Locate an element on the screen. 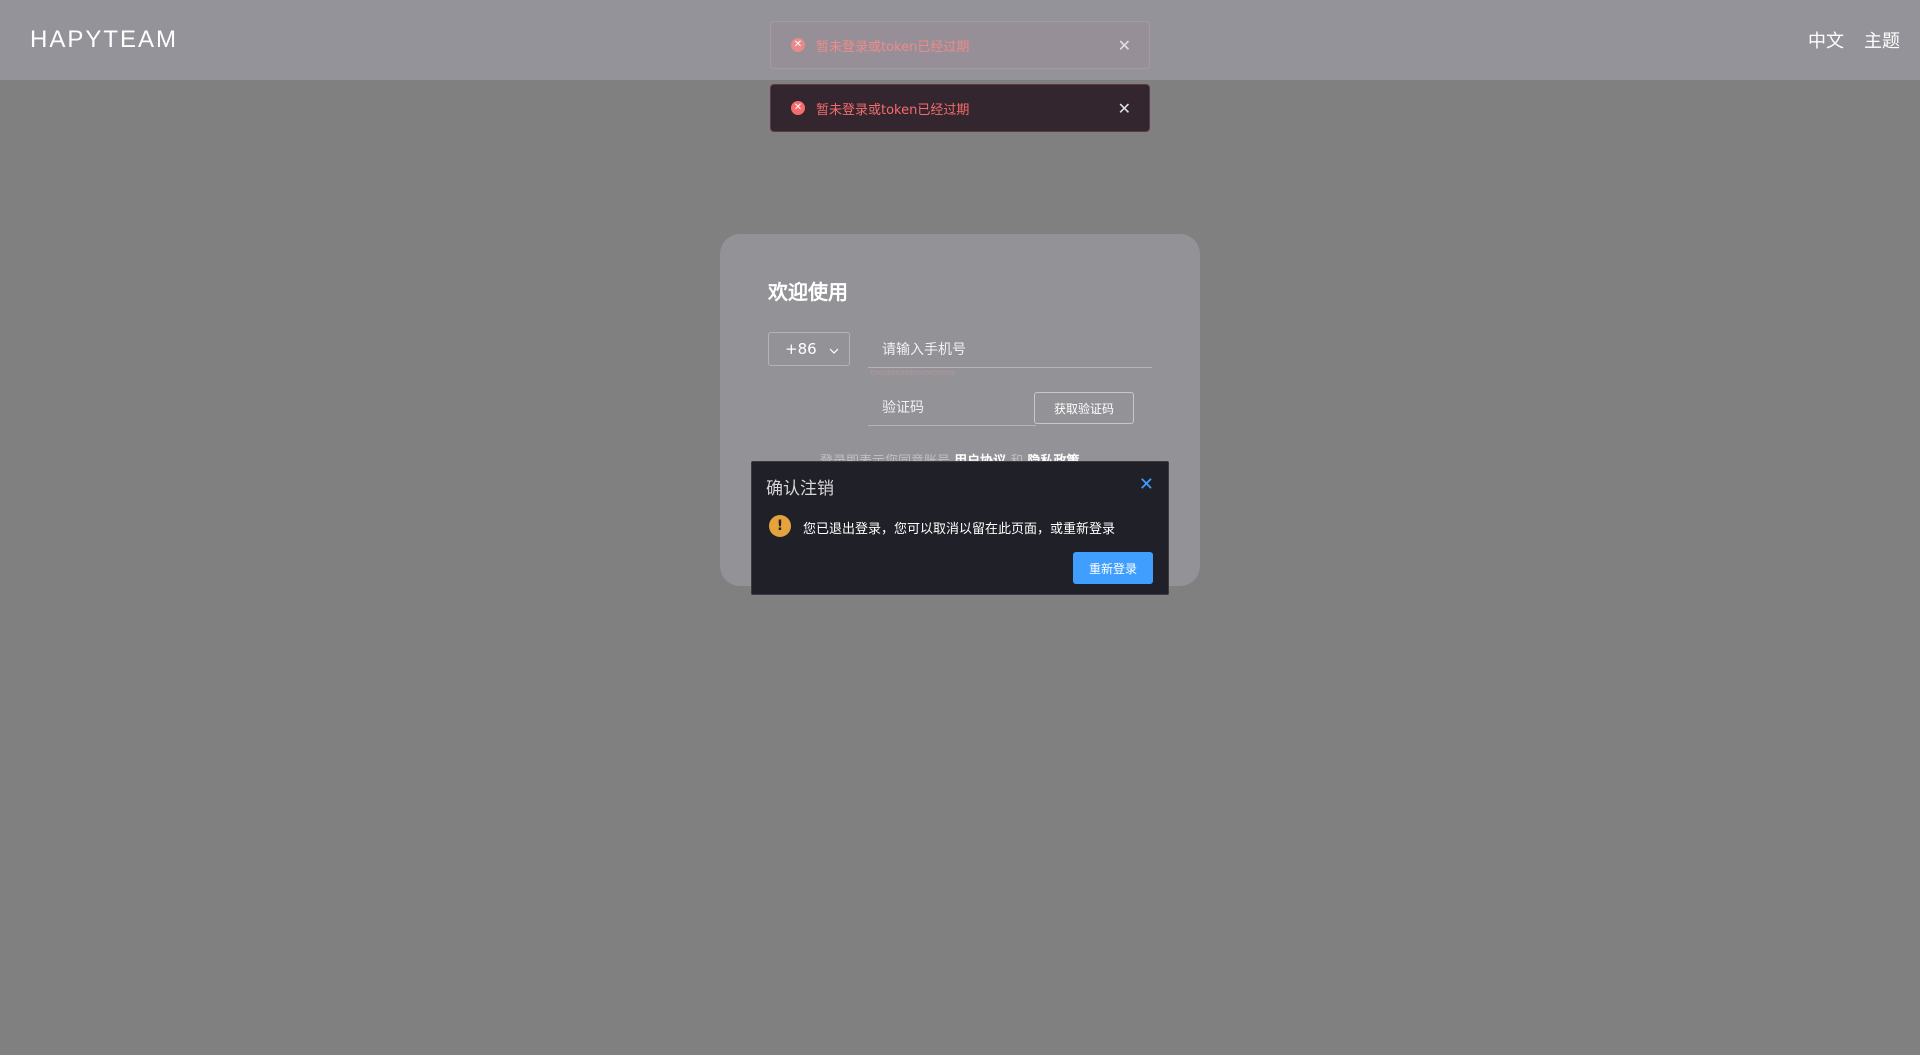  dialog-title: 确认注销 is located at coordinates (800, 489).